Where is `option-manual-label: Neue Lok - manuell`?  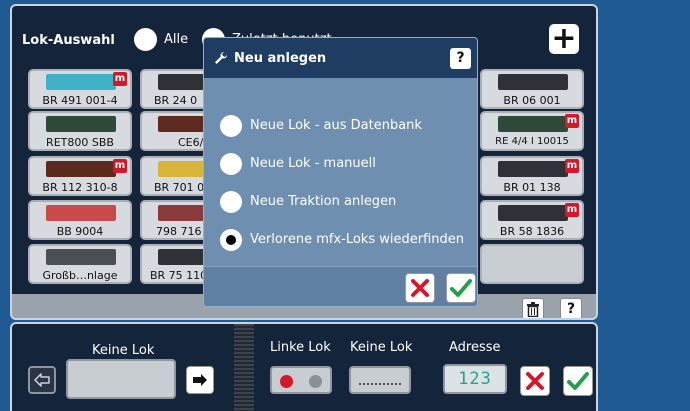 option-manual-label: Neue Lok - manuell is located at coordinates (313, 163).